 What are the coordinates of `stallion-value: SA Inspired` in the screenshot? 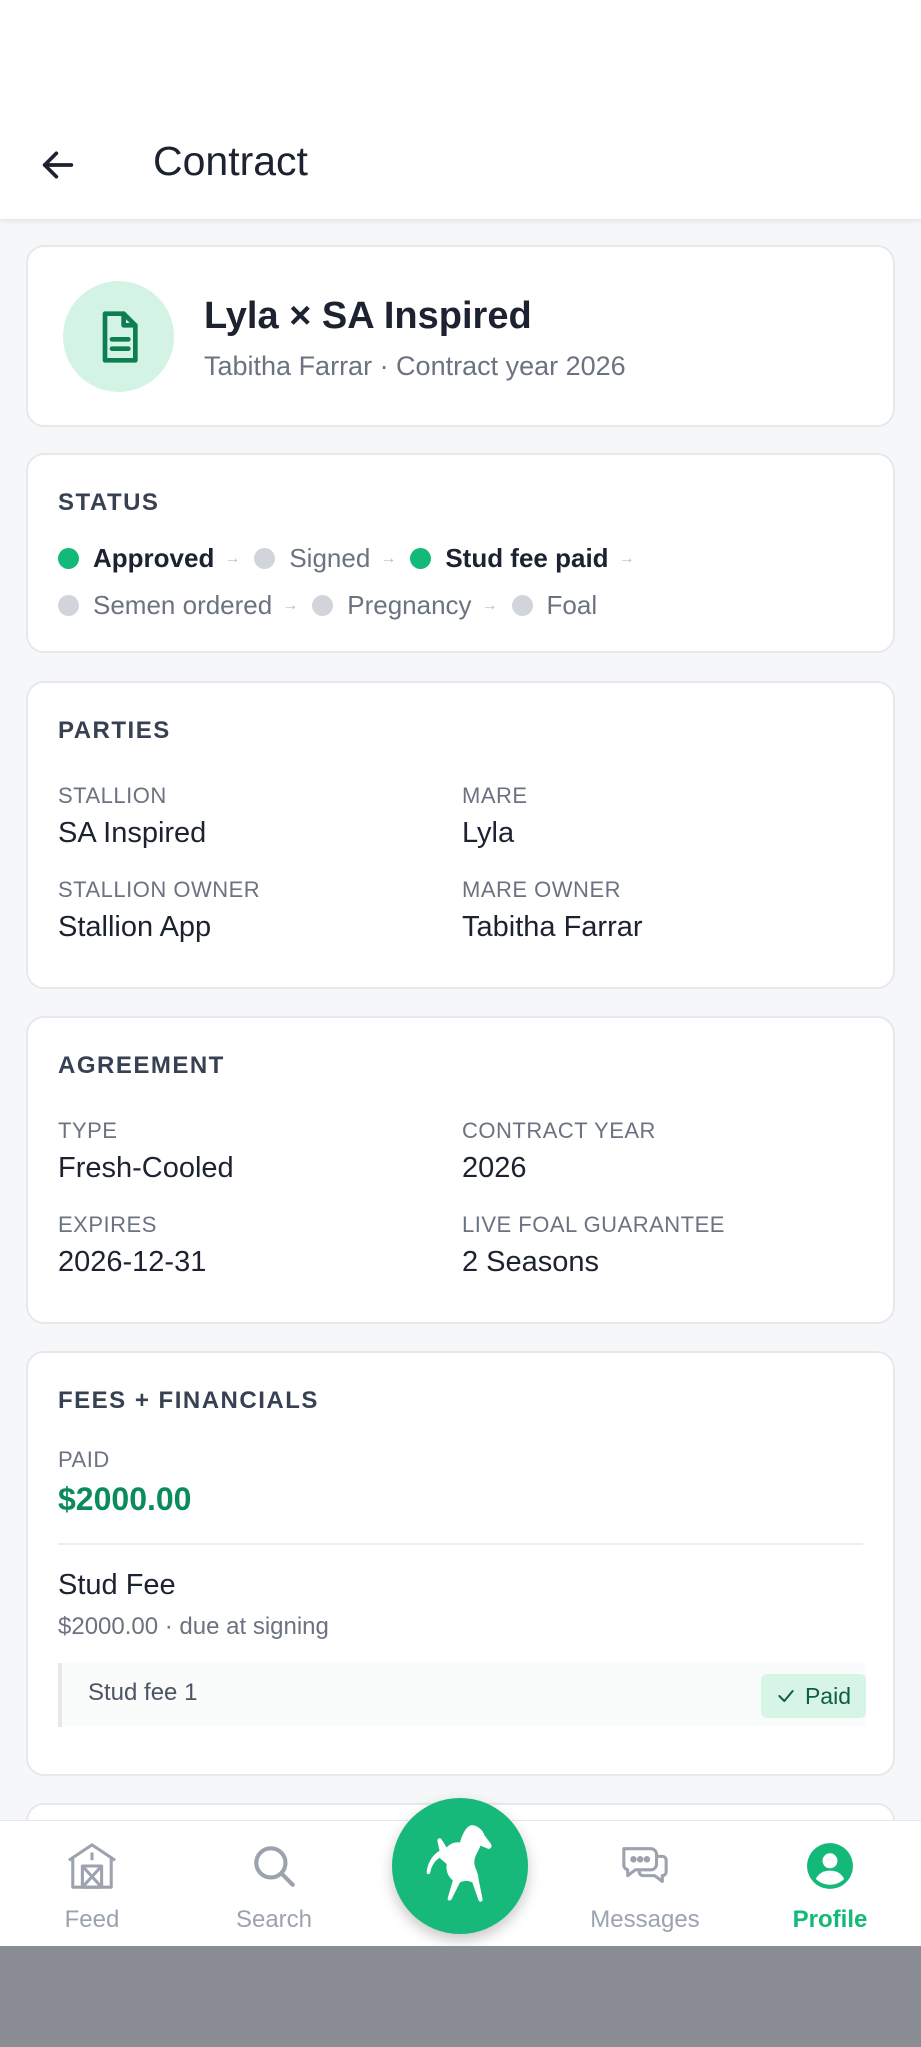 It's located at (132, 833).